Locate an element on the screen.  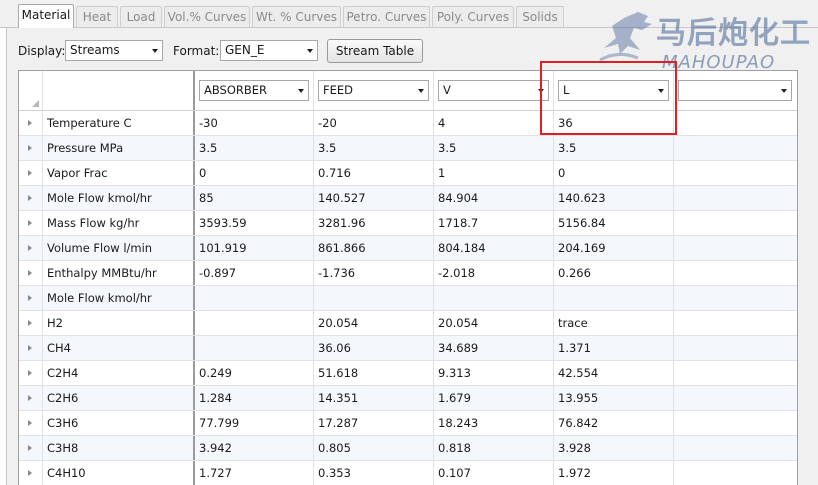
value-cell: 204.169 is located at coordinates (614, 248).